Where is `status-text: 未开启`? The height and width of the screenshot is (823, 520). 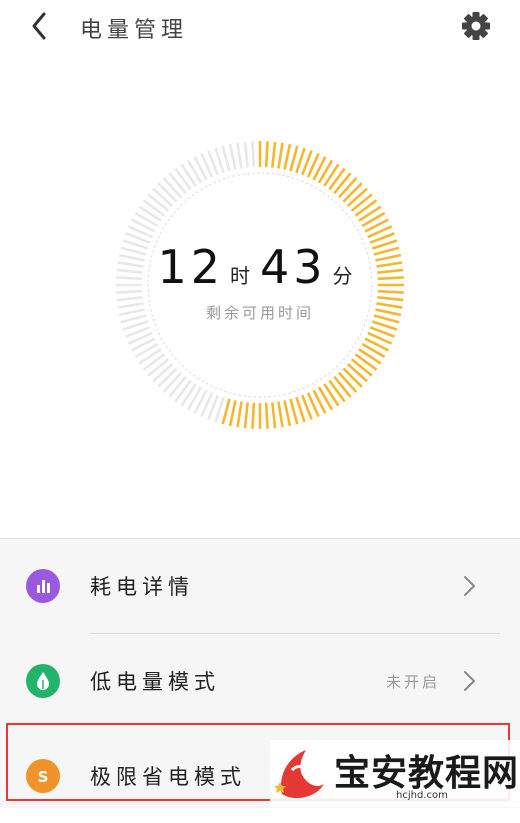
status-text: 未开启 is located at coordinates (412, 682).